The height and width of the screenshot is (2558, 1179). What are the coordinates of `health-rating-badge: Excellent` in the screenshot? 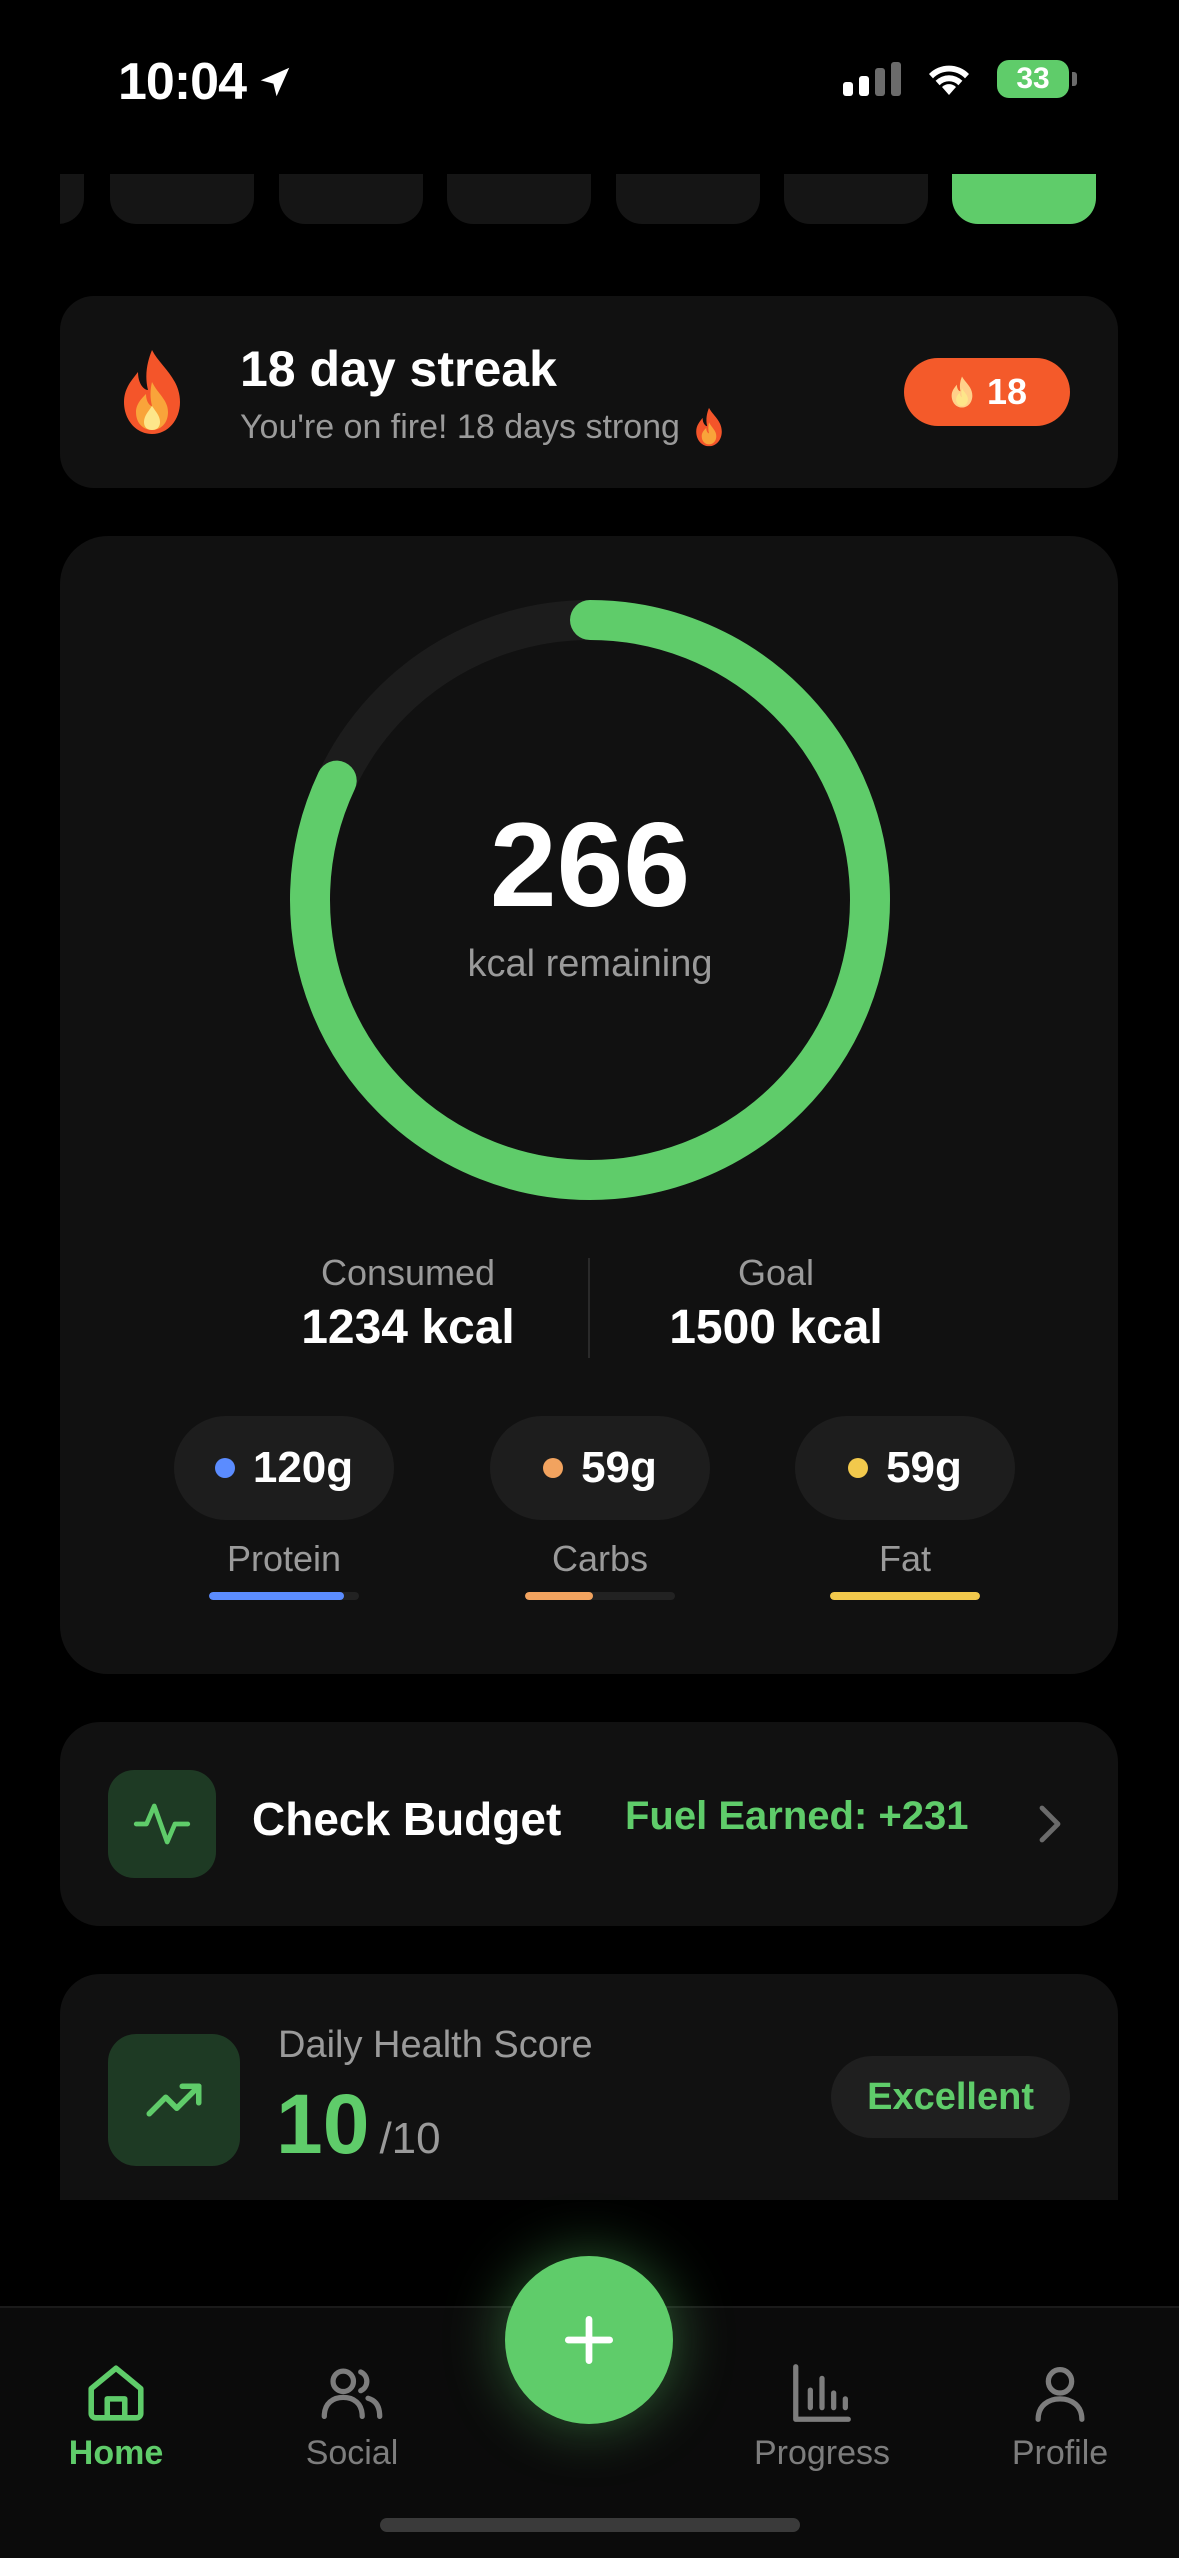 It's located at (950, 2097).